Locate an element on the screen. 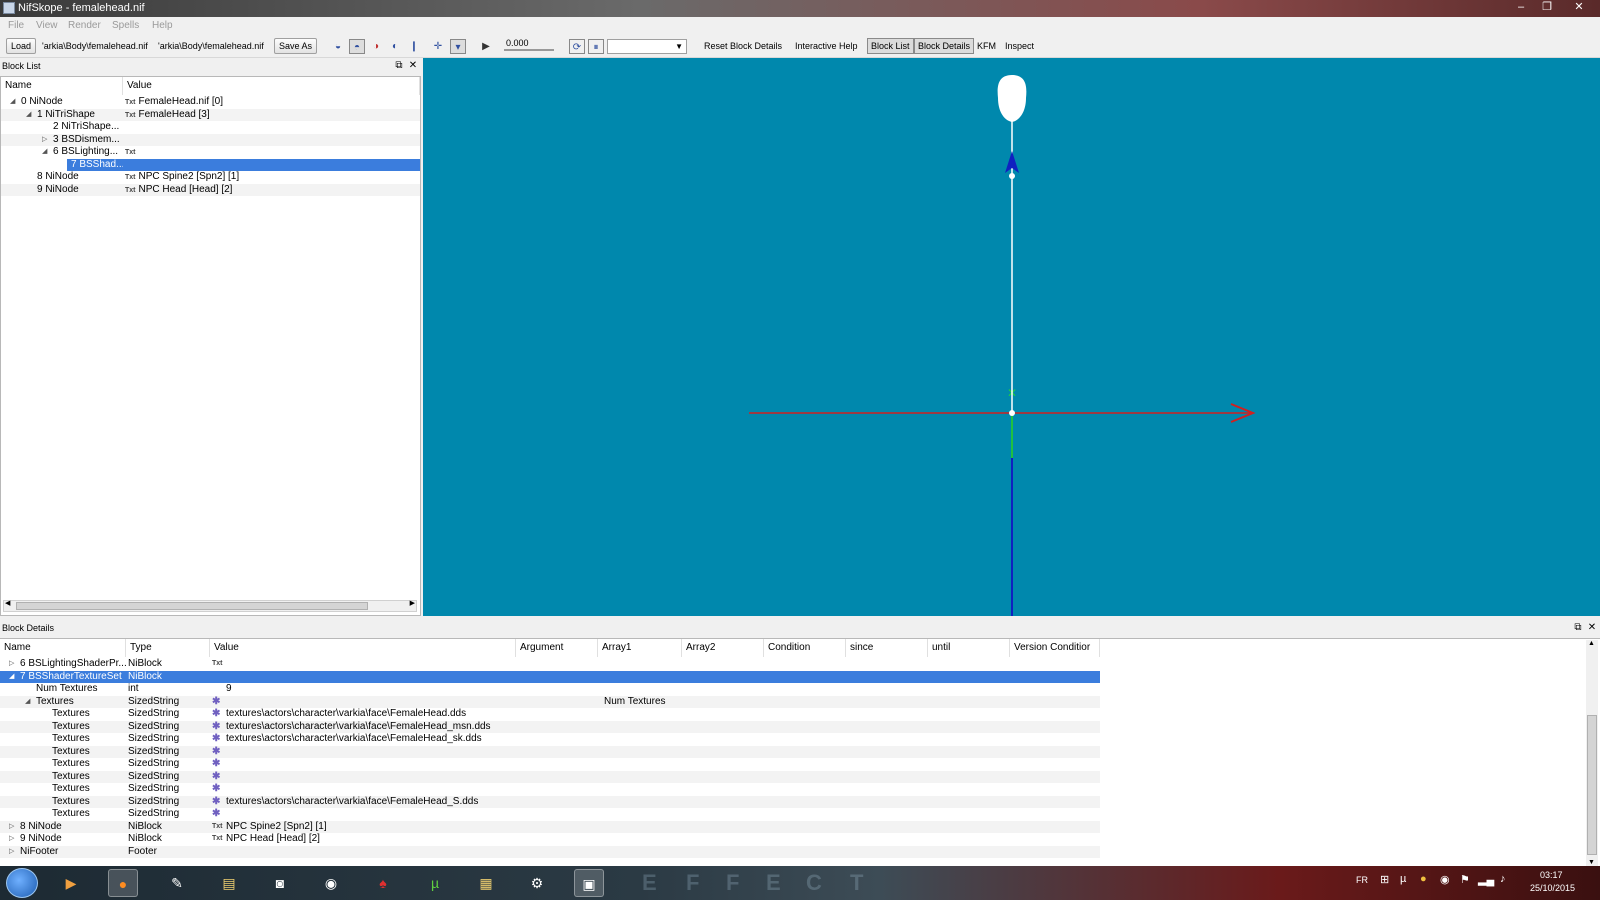 This screenshot has height=900, width=1600. tree-row: ◢ 1 NiTriShape Txt FemaleHead [3] is located at coordinates (210, 114).